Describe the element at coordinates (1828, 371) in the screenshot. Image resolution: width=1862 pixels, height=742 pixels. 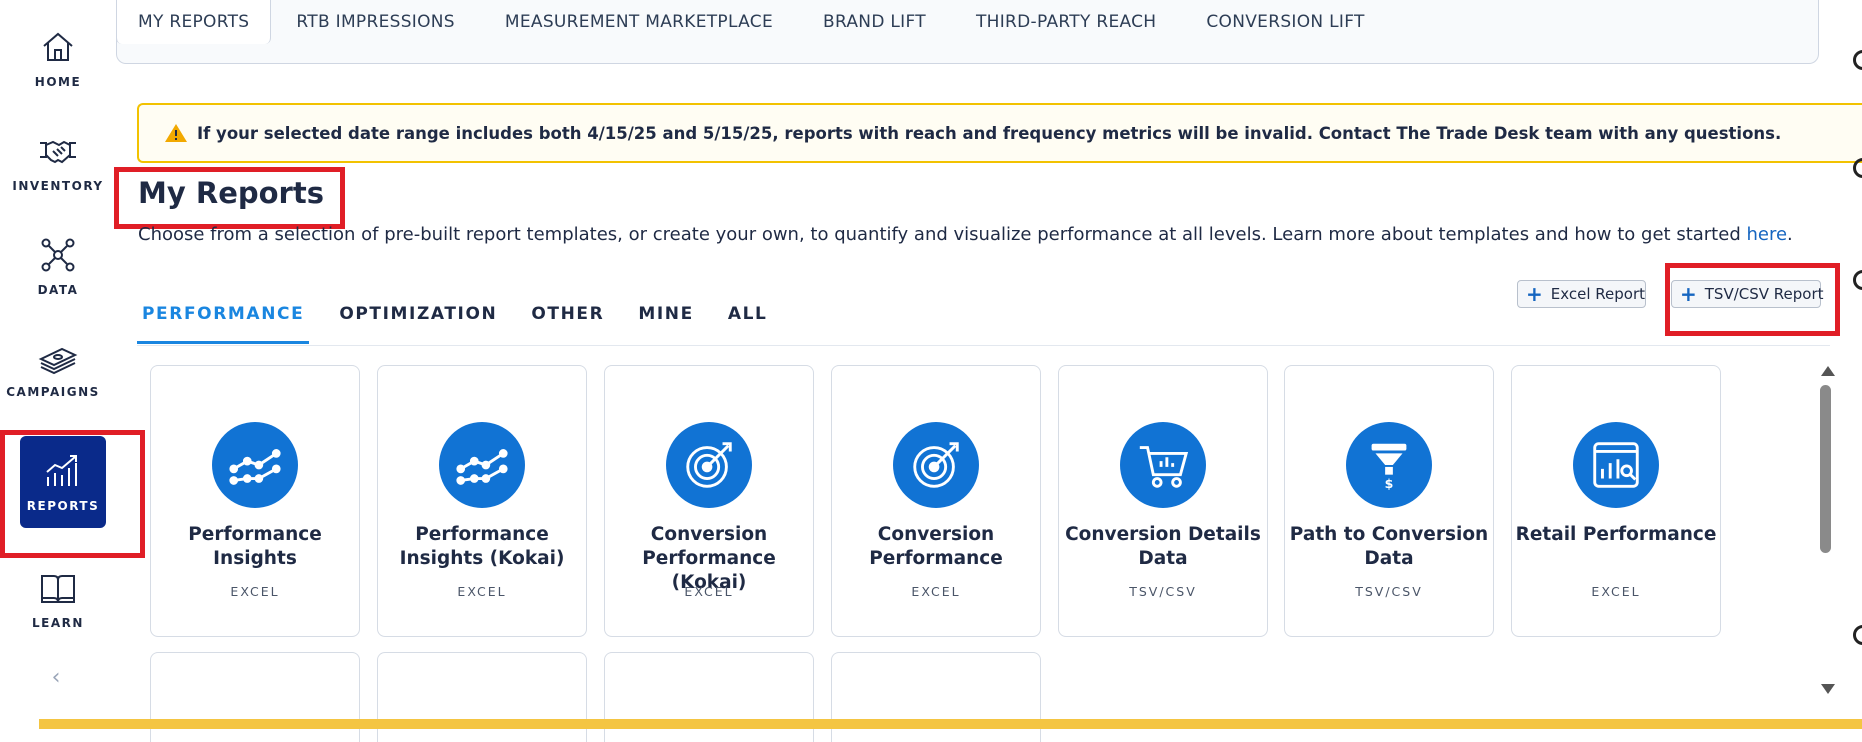
I see `scroll-up-arrow-icon` at that location.